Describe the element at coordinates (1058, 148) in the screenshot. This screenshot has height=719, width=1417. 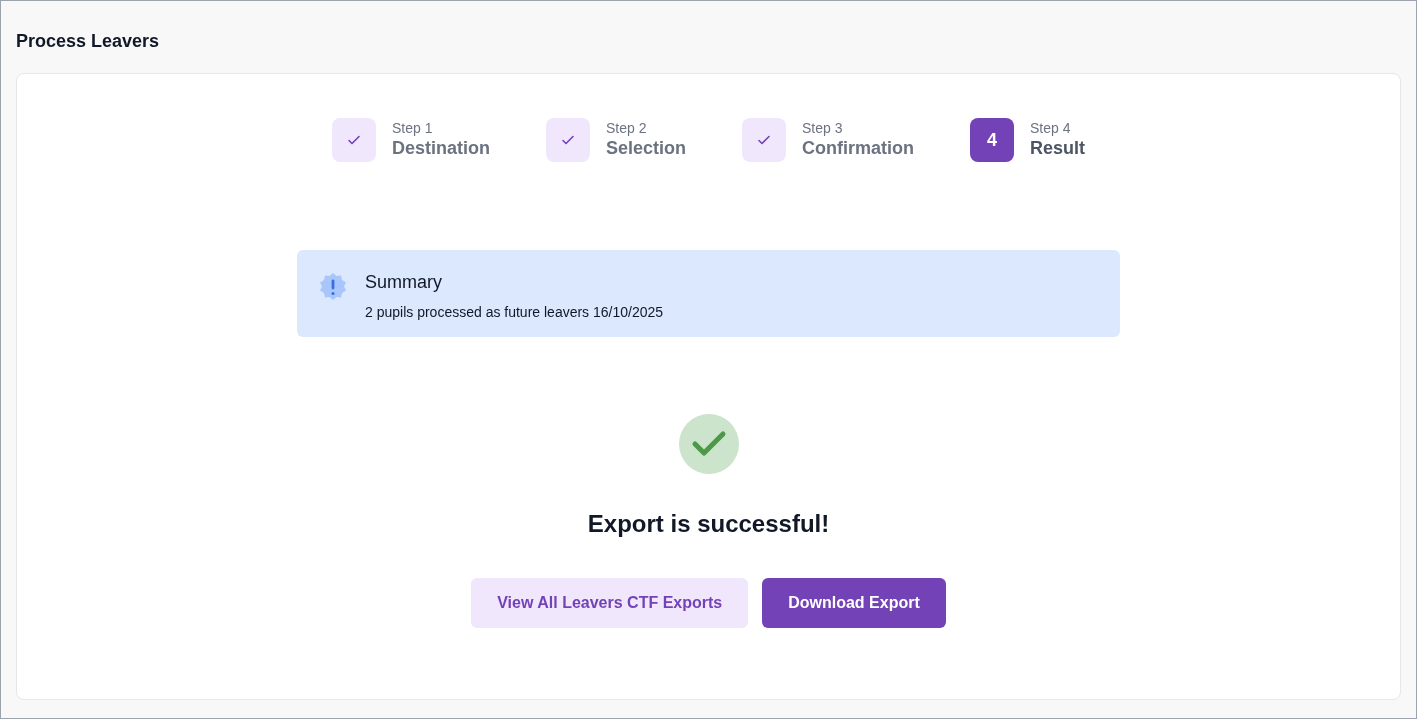
I see `step-name: Result` at that location.